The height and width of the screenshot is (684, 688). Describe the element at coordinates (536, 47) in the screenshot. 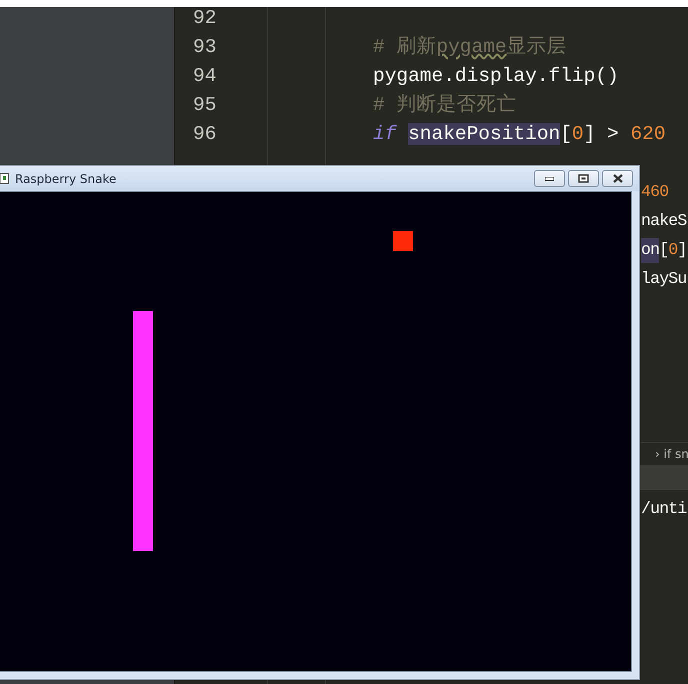

I see `code-comment: 显示层` at that location.